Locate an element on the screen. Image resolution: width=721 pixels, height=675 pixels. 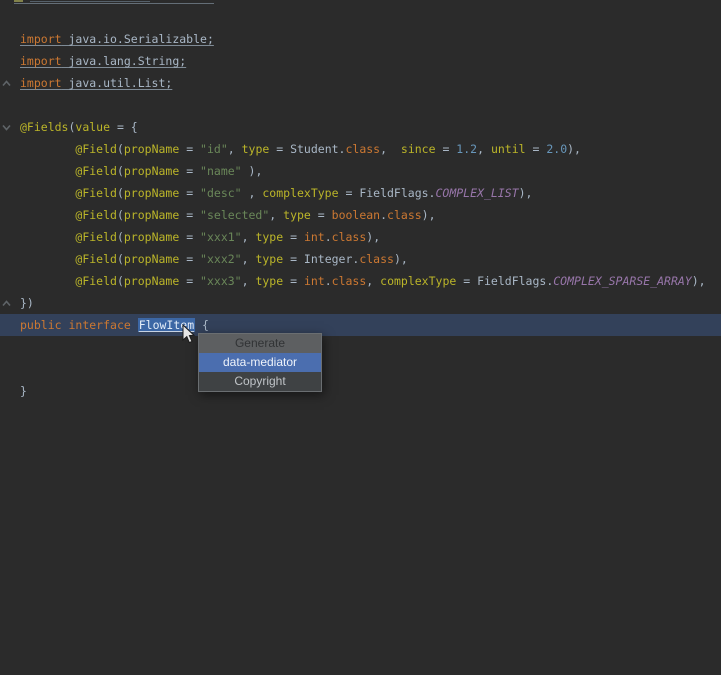
menu-item-data-mediator: data-mediator is located at coordinates (260, 362).